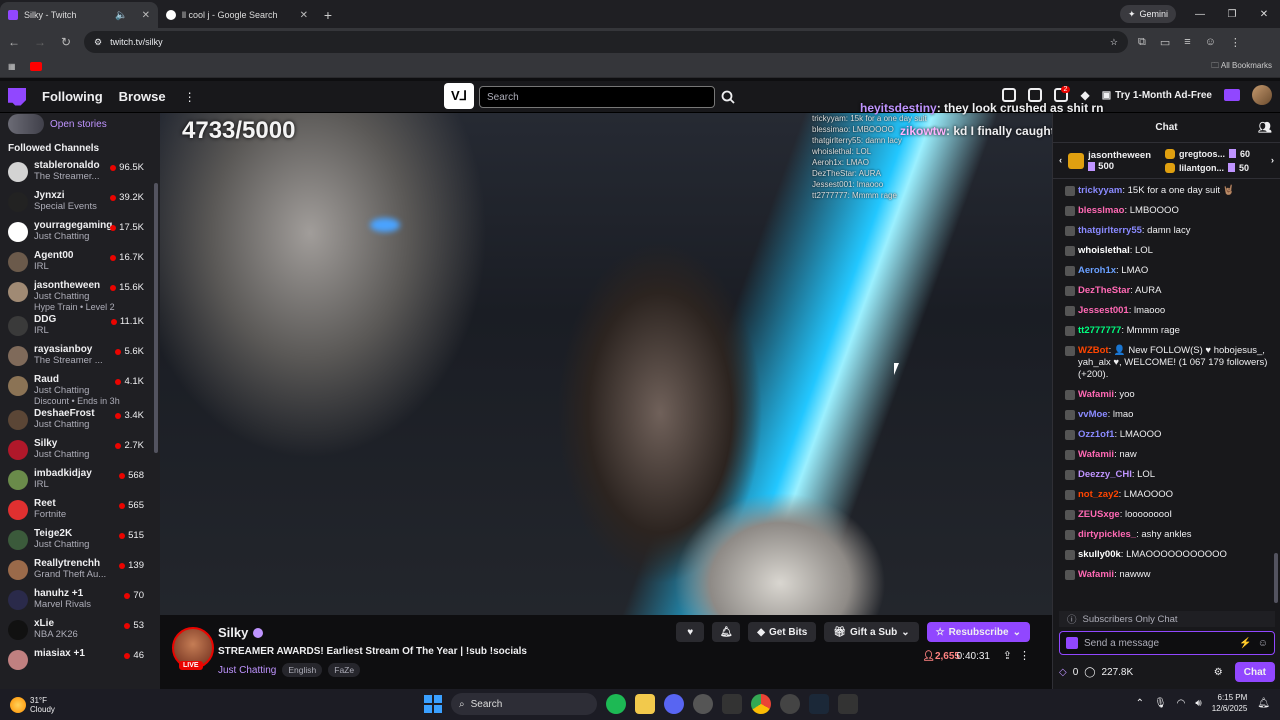 Image resolution: width=1280 pixels, height=720 pixels. Describe the element at coordinates (142, 96) in the screenshot. I see `browse-link: Browse` at that location.